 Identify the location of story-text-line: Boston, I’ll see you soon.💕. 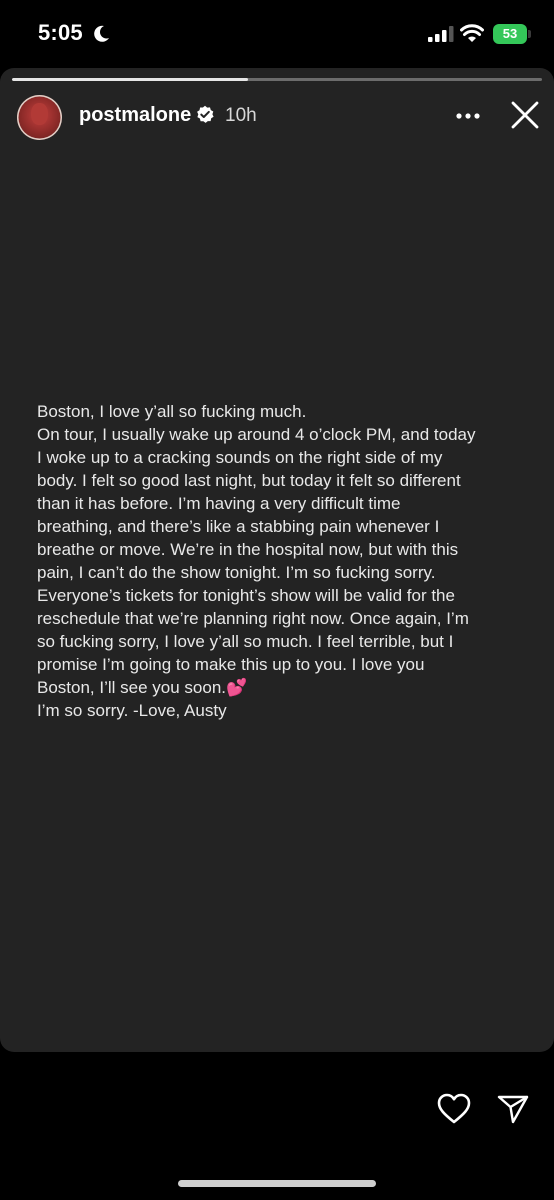
(142, 687).